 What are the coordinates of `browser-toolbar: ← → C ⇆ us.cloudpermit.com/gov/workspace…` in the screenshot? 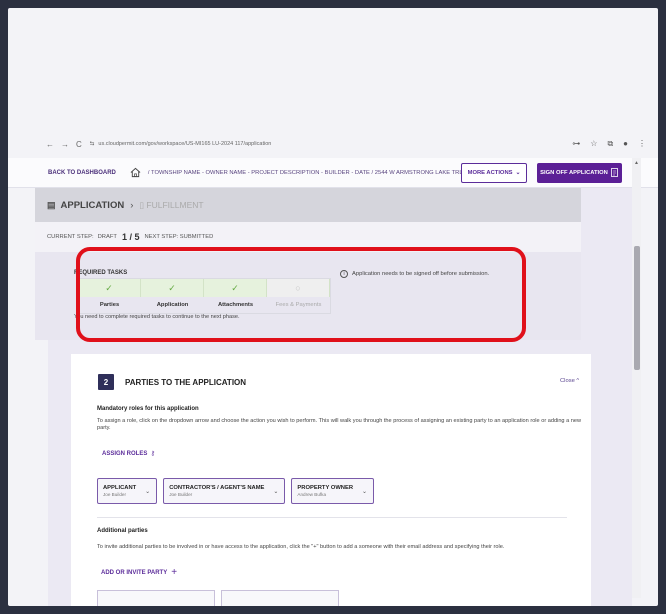 It's located at (333, 144).